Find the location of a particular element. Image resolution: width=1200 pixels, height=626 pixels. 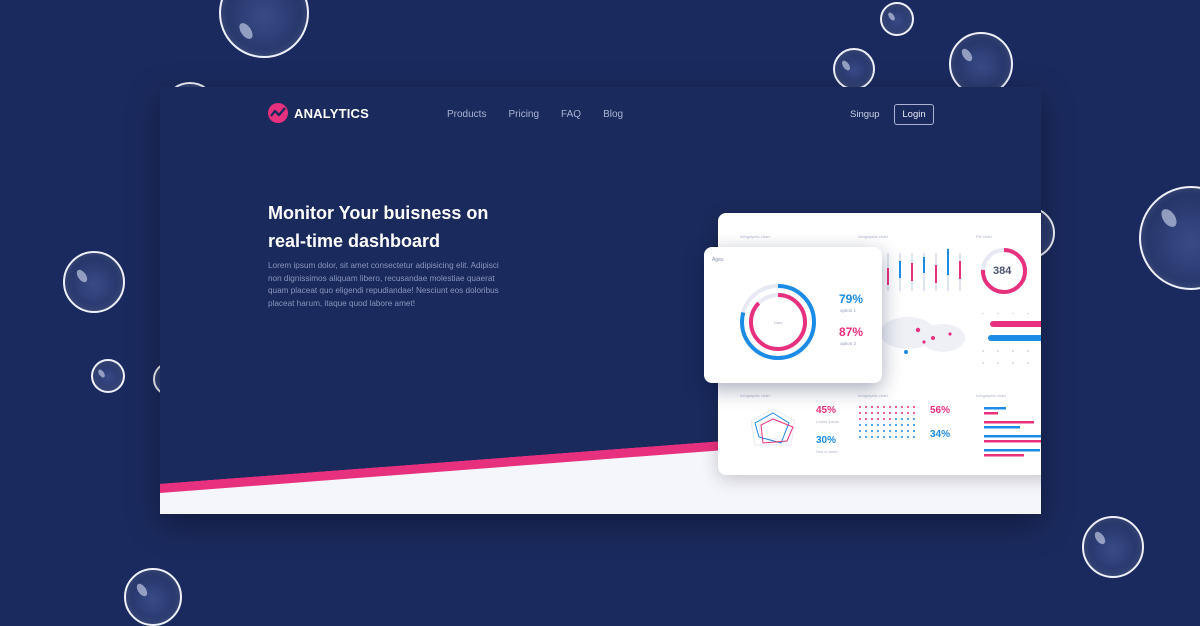

logo-icon is located at coordinates (278, 113).